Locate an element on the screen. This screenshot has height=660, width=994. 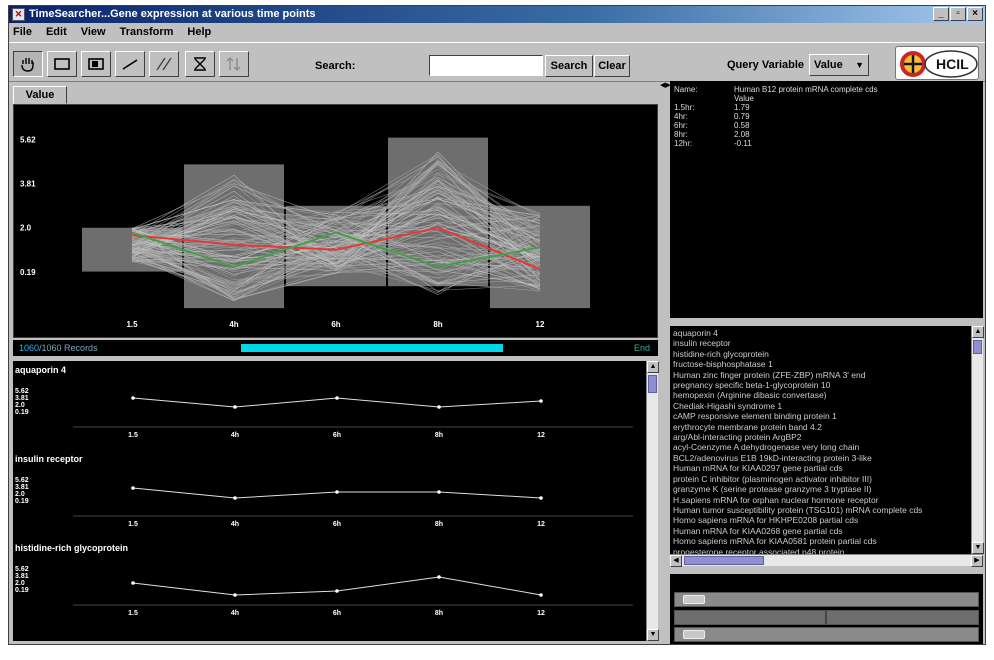
hcil-logo: HCIL is located at coordinates (937, 63).